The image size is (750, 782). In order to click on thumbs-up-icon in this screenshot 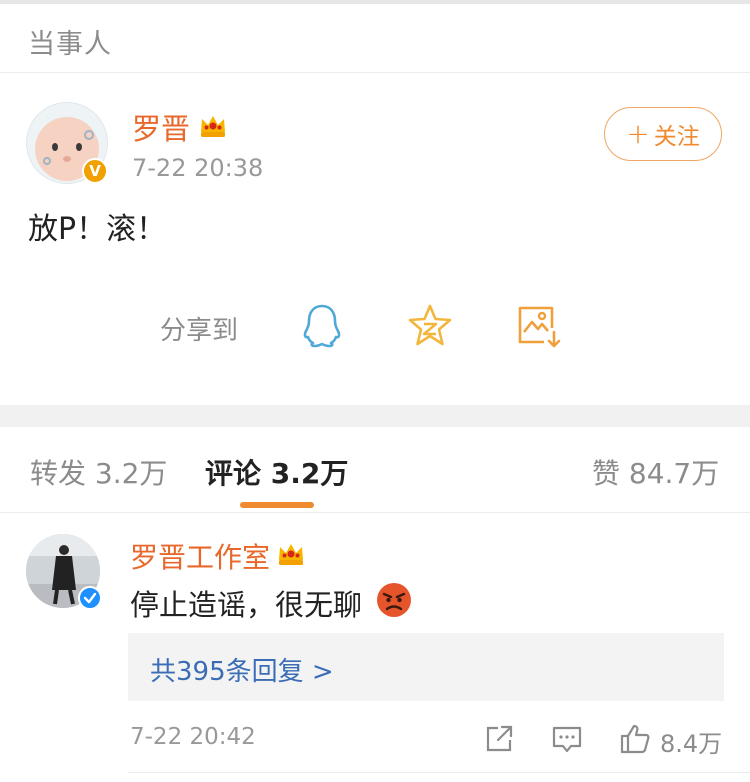, I will do `click(635, 739)`.